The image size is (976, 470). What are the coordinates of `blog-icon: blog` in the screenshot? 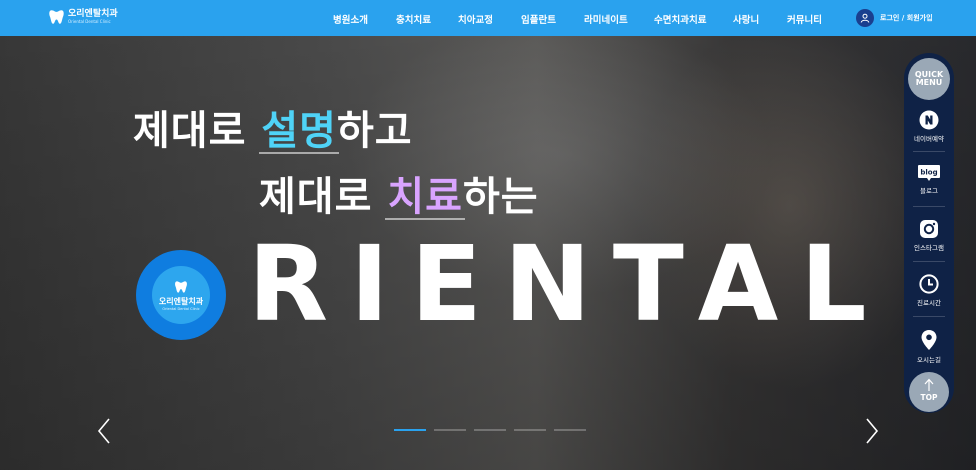 It's located at (929, 173).